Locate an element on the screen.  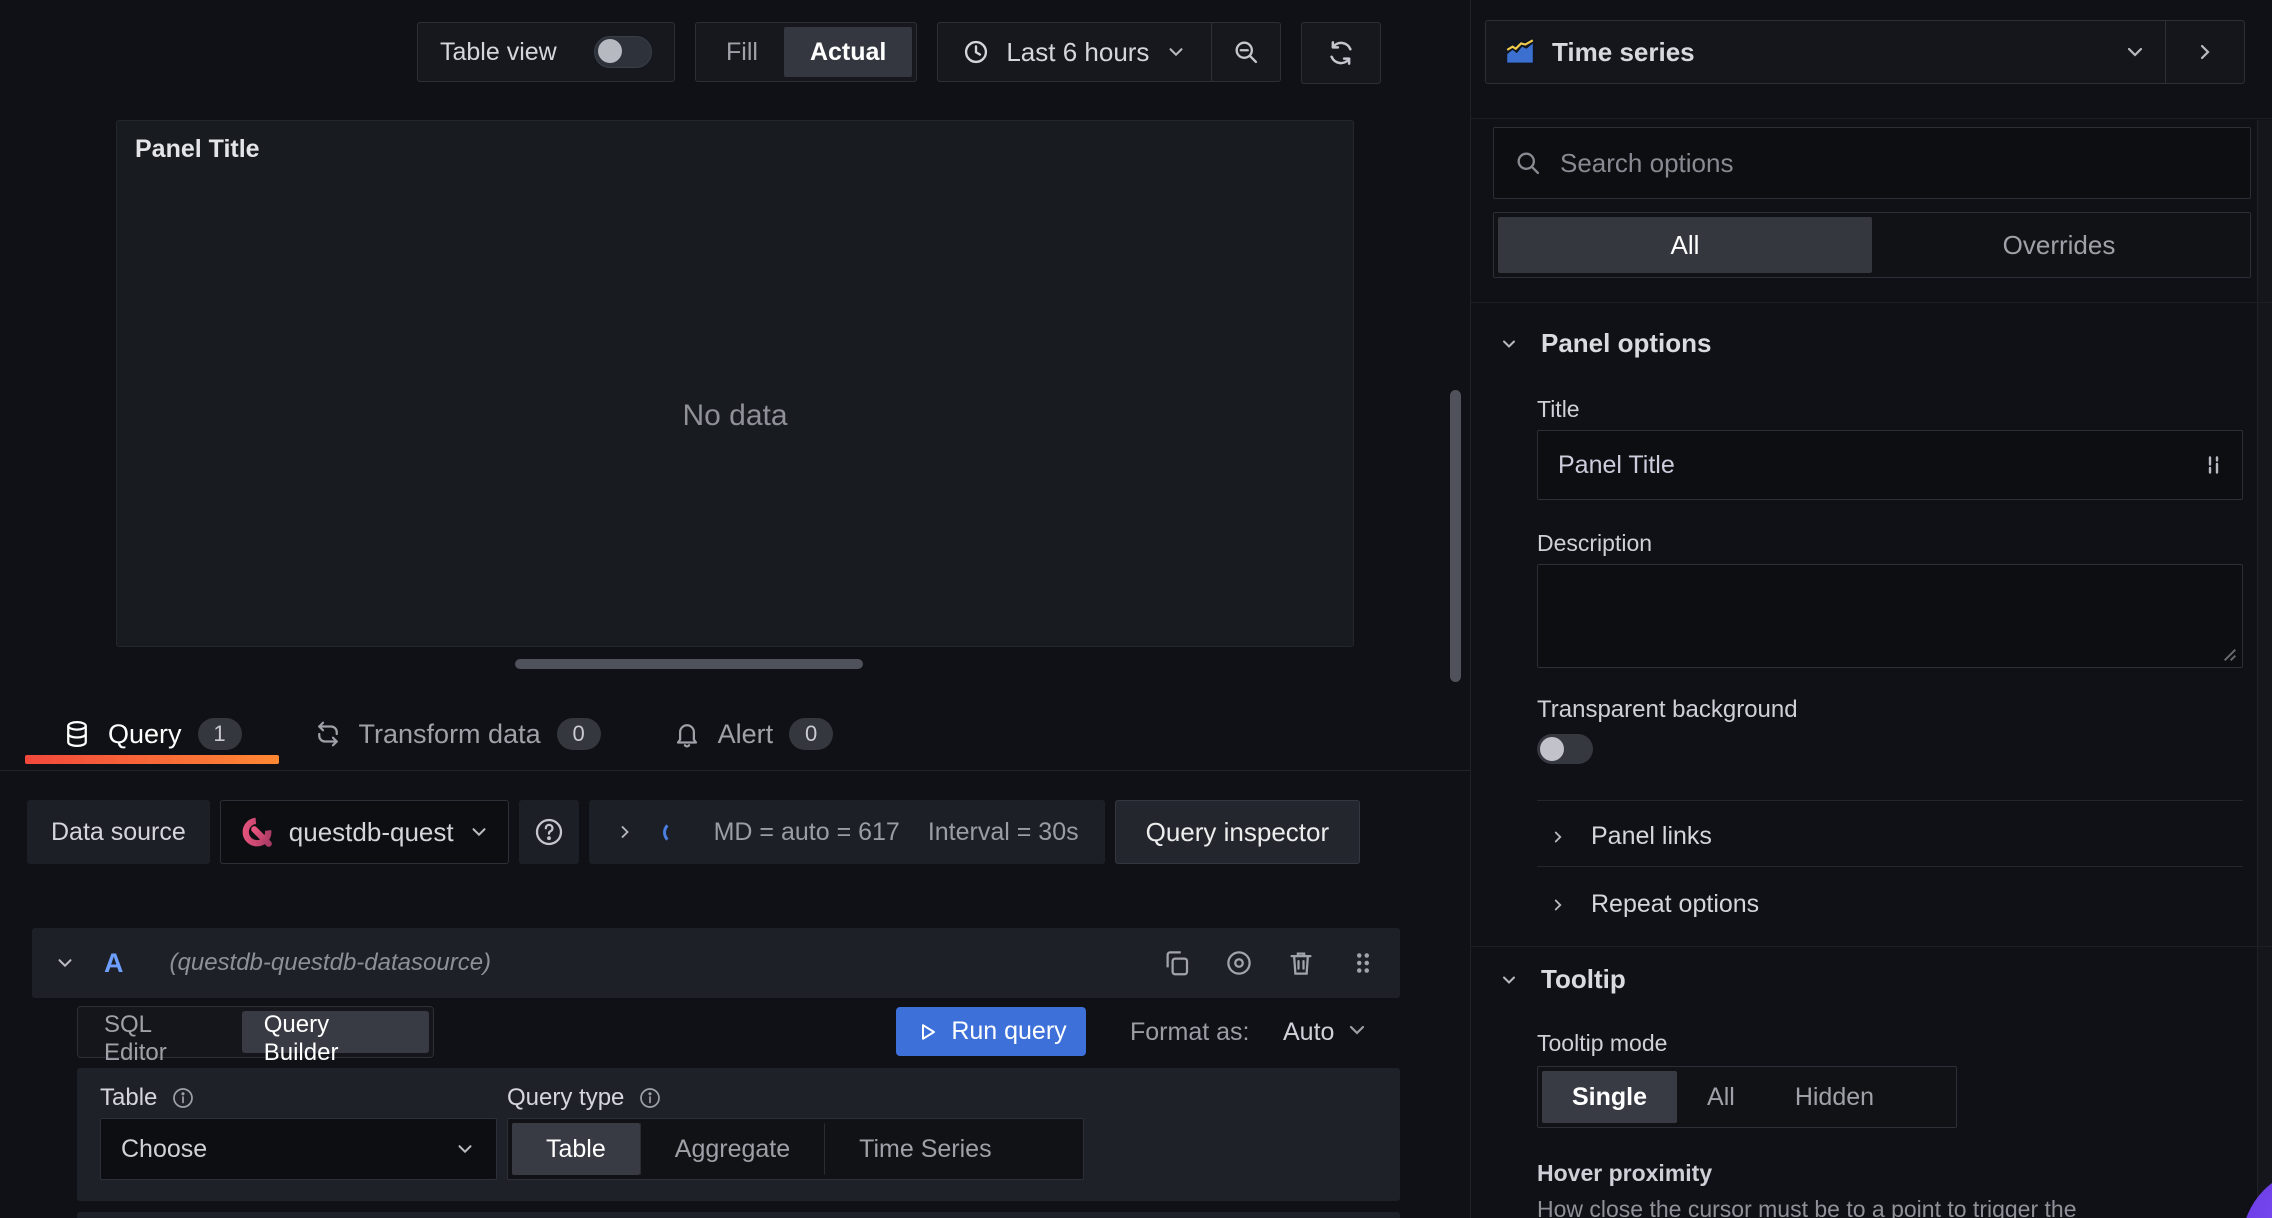
tooltip-mode-hidden: Hidden is located at coordinates (1834, 1097).